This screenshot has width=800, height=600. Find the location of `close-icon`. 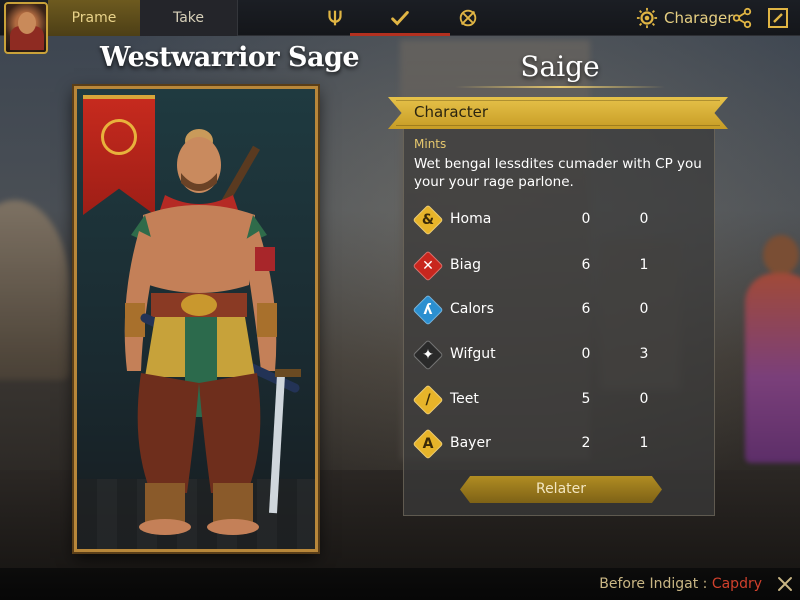

close-icon is located at coordinates (785, 584).